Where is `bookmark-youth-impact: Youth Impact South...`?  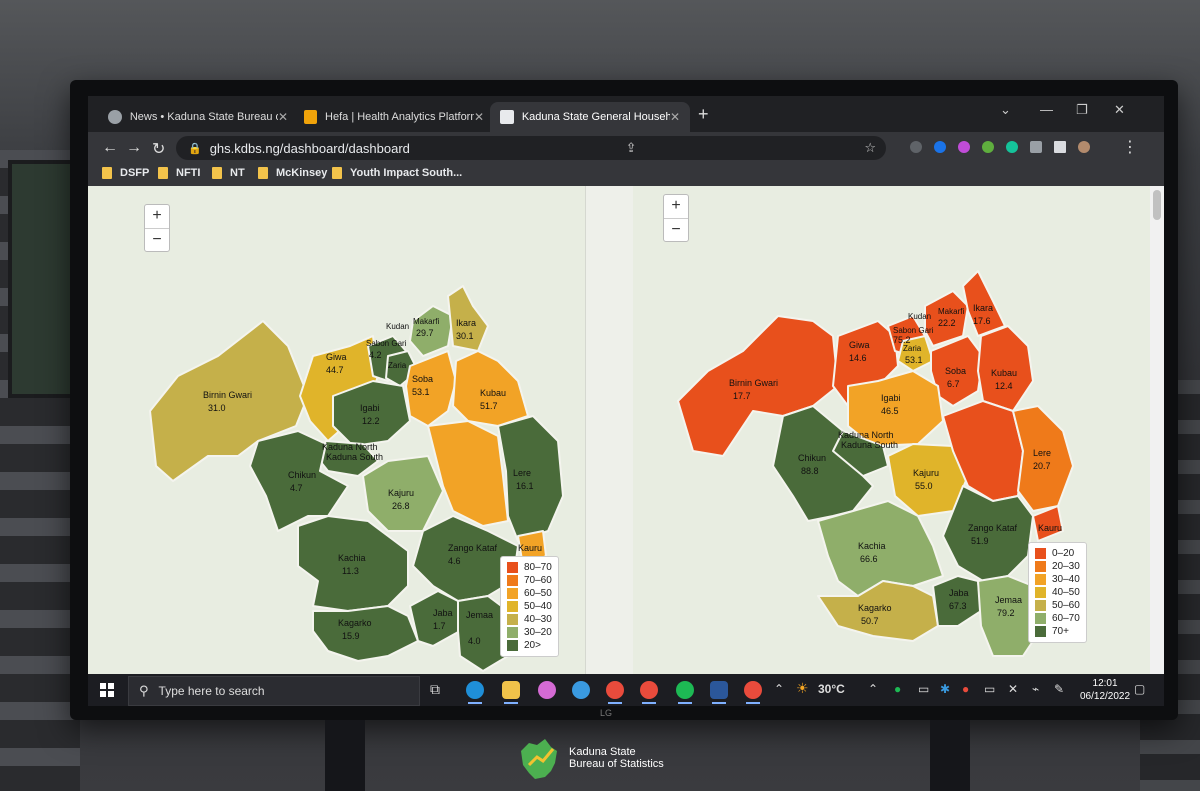
bookmark-youth-impact: Youth Impact South... is located at coordinates (397, 173).